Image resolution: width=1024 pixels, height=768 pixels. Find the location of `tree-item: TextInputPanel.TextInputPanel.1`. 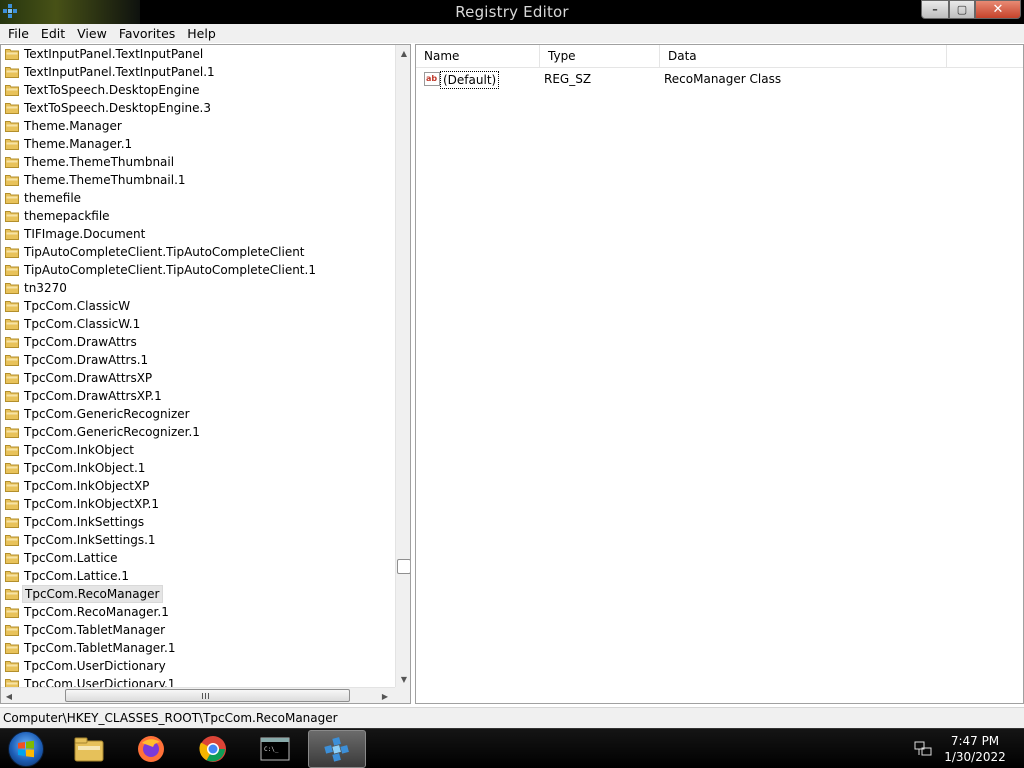

tree-item: TextInputPanel.TextInputPanel.1 is located at coordinates (198, 72).